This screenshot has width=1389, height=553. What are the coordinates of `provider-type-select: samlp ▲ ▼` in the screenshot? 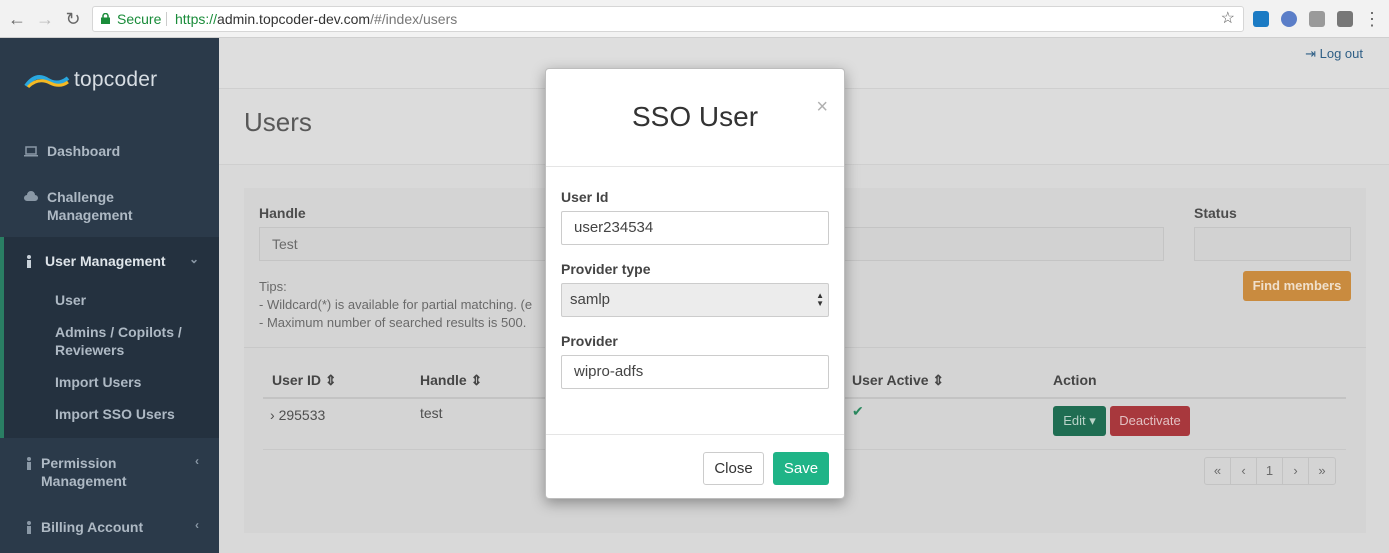 It's located at (695, 300).